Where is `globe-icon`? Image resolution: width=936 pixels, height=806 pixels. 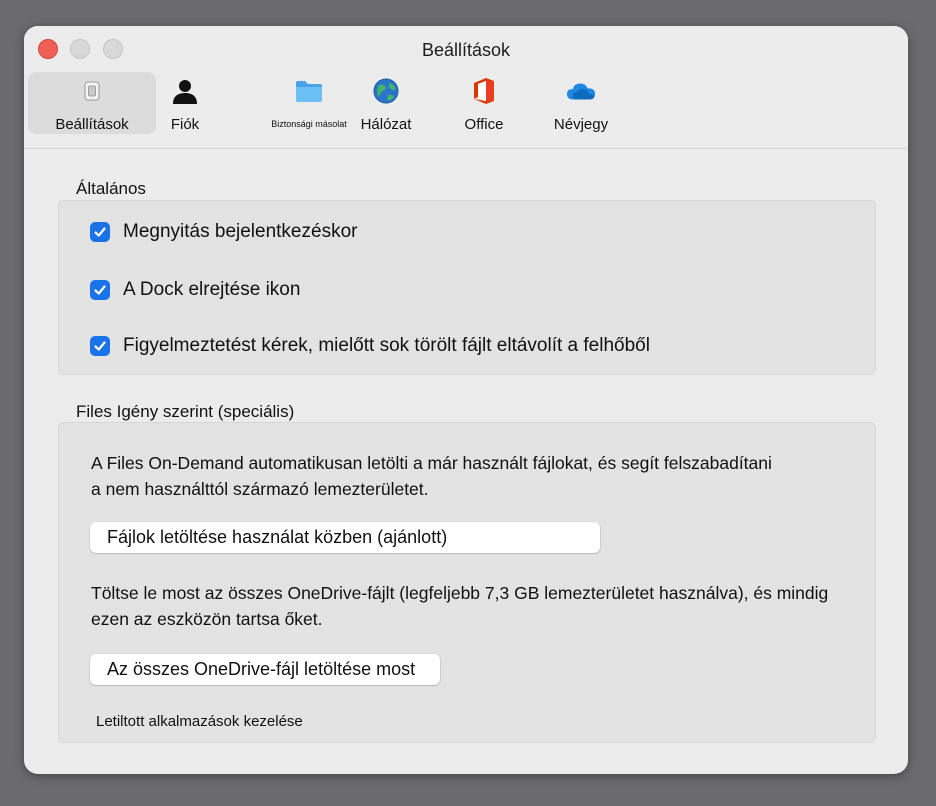 globe-icon is located at coordinates (386, 91).